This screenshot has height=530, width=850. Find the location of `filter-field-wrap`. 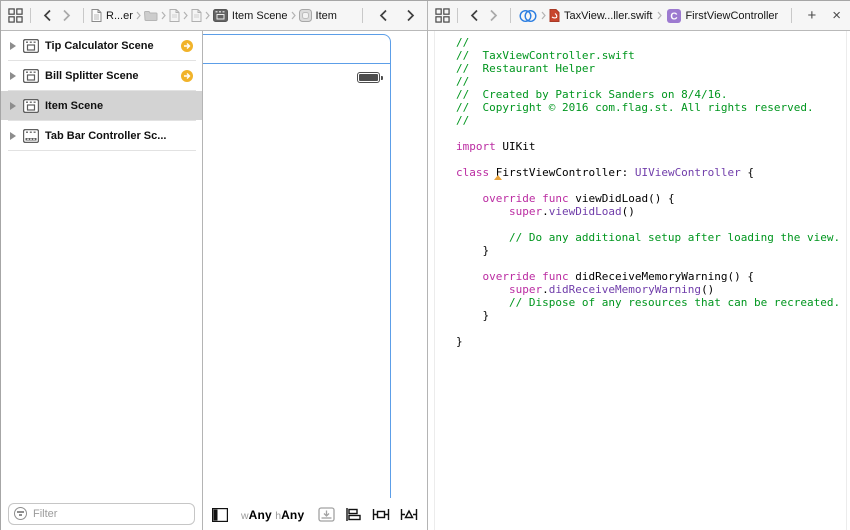

filter-field-wrap is located at coordinates (101, 514).